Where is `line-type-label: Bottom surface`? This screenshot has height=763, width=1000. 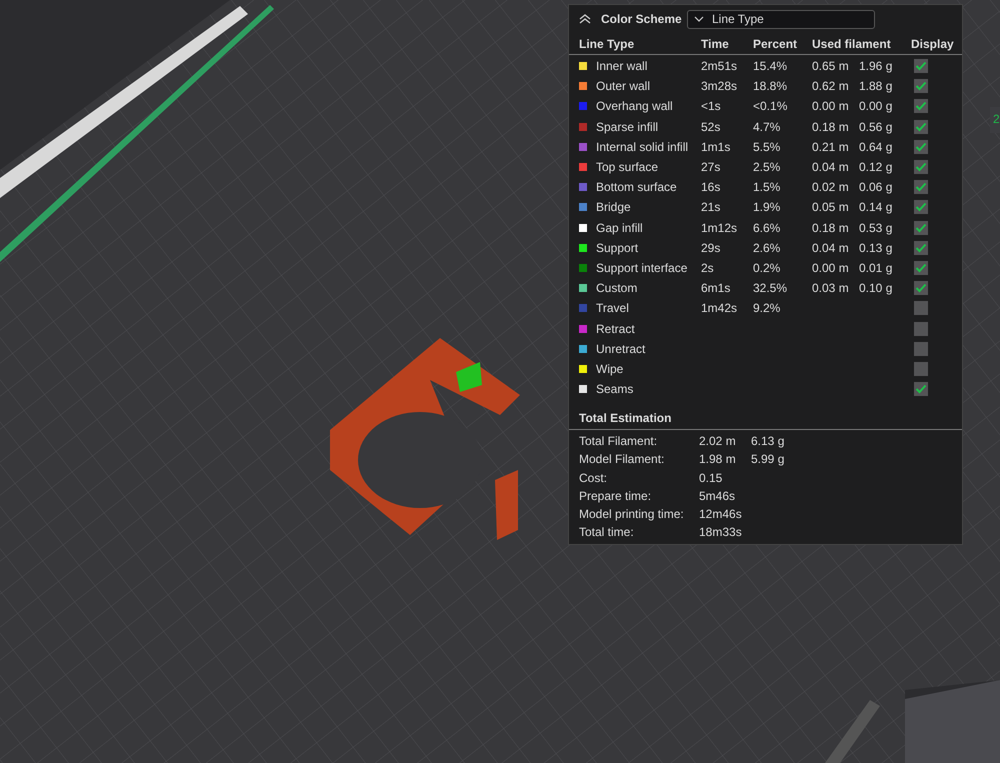
line-type-label: Bottom surface is located at coordinates (637, 187).